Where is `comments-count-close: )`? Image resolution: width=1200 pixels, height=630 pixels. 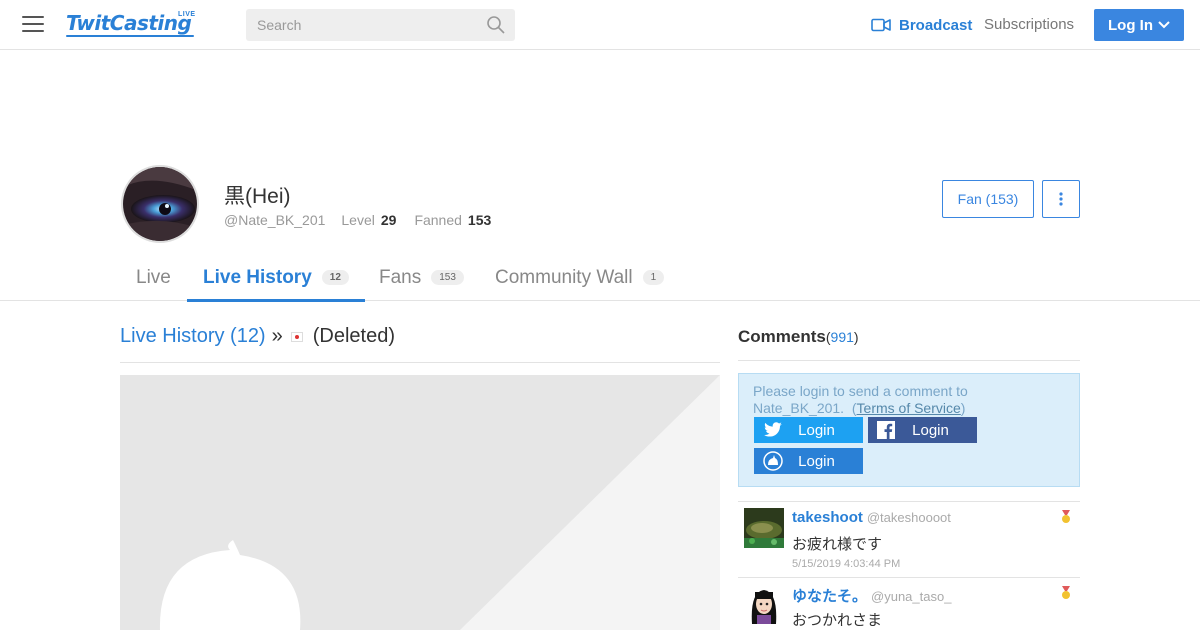
comments-count-close: ) is located at coordinates (856, 337).